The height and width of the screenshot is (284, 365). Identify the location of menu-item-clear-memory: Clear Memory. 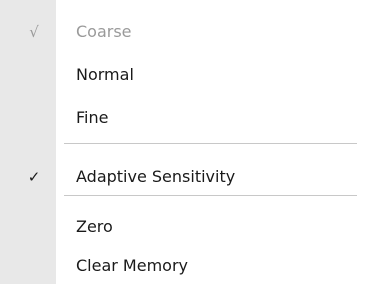
(182, 265).